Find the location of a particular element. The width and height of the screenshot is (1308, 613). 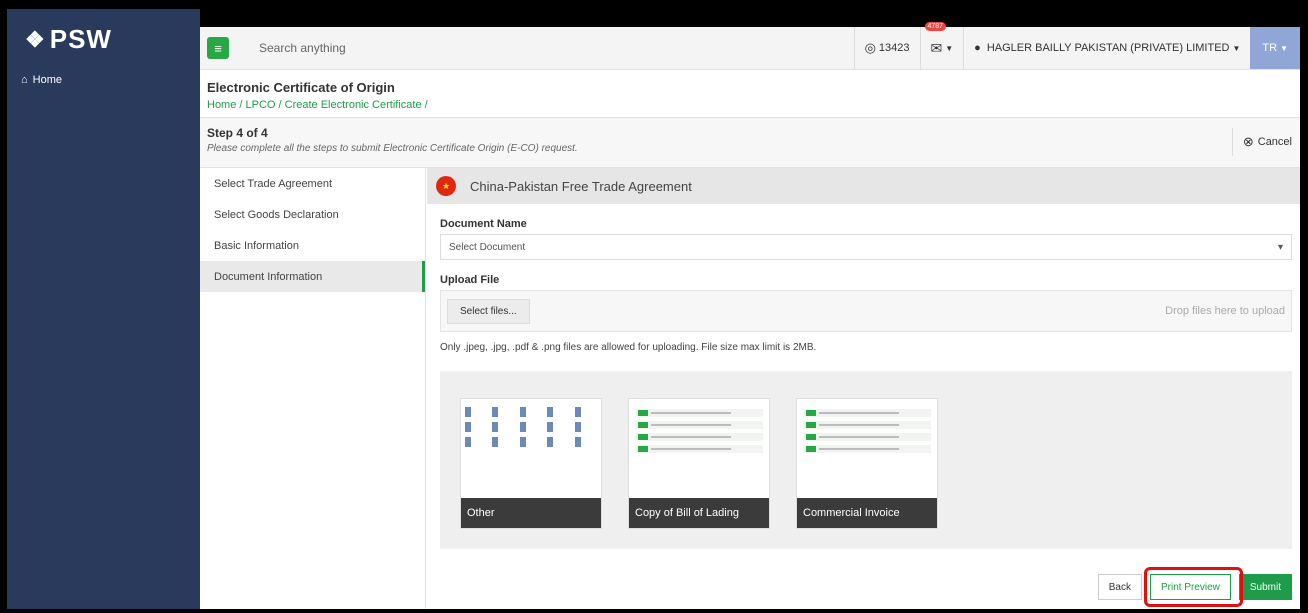

points-indicator: ◎ 13423 is located at coordinates (886, 48).